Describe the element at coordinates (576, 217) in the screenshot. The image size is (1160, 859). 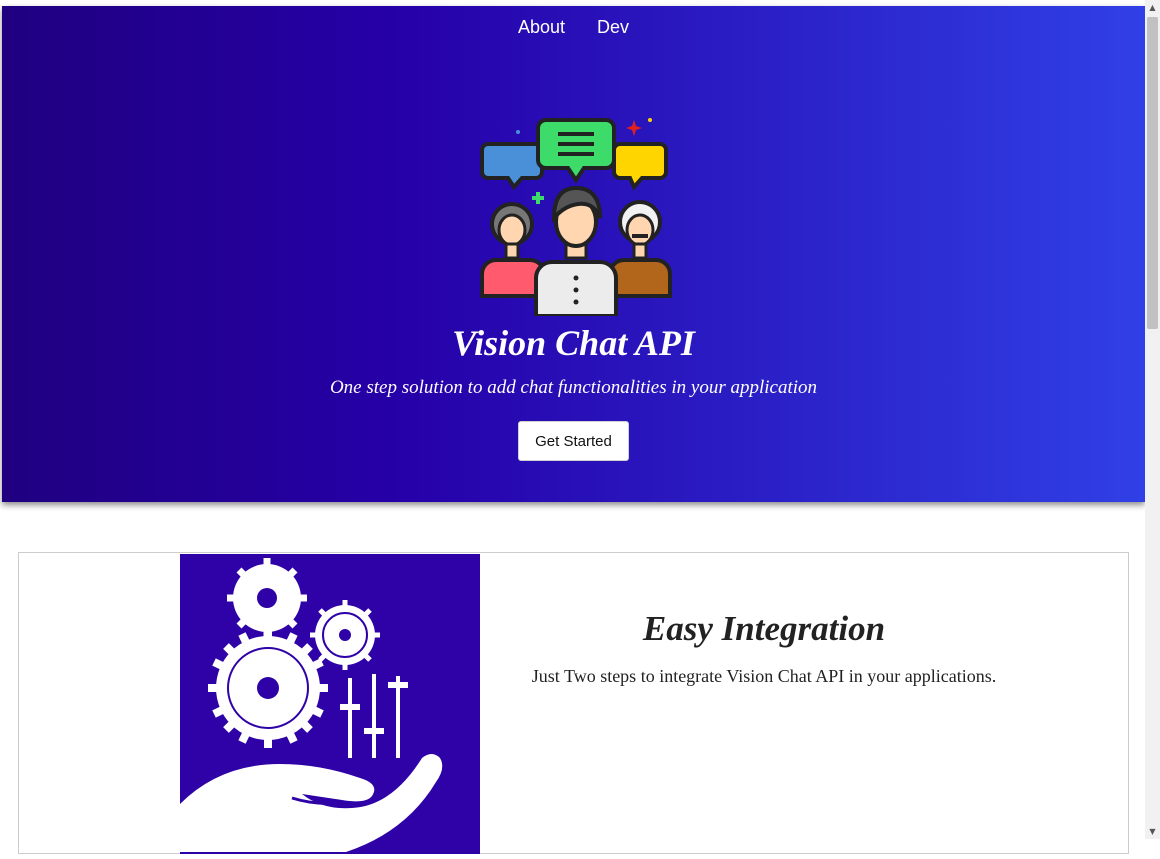
I see `people-chat-bubbles-icon` at that location.